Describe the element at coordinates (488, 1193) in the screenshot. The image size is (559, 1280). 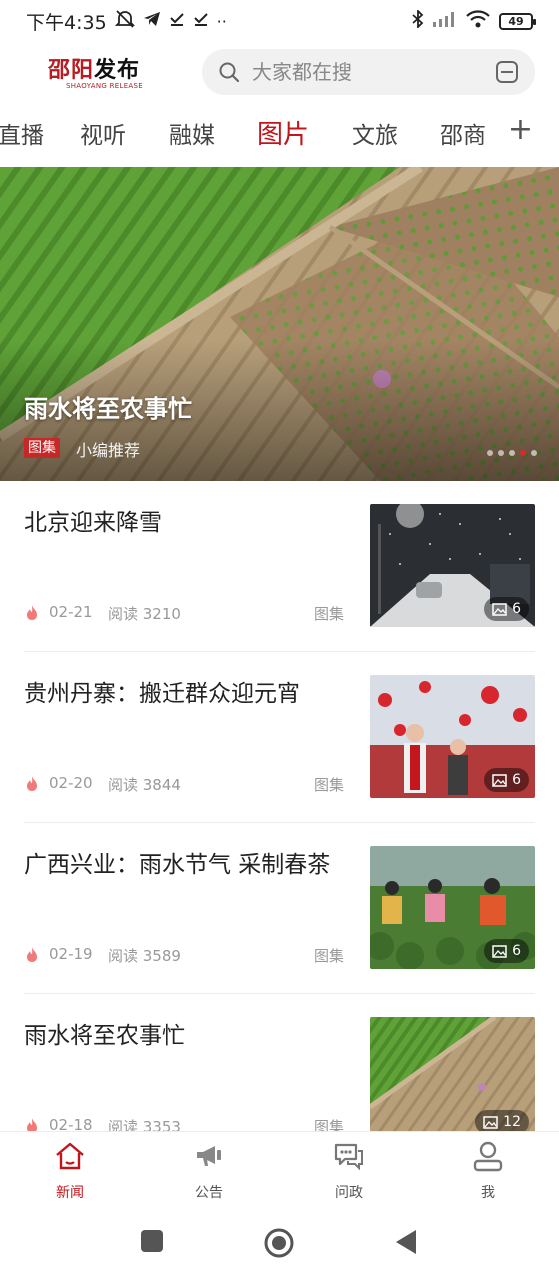
I see `nav-label: 我` at that location.